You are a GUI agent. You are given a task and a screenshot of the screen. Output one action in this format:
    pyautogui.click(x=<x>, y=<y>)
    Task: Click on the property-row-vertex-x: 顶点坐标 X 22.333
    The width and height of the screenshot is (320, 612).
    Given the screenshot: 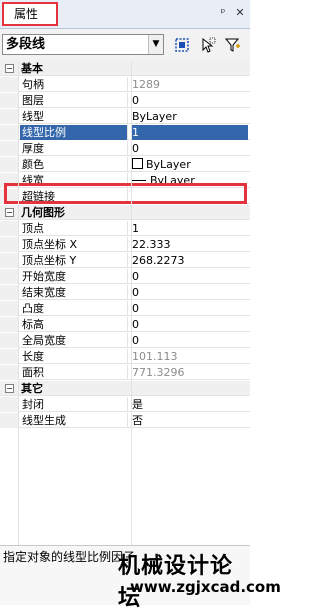 What is the action you would take?
    pyautogui.click(x=125, y=244)
    